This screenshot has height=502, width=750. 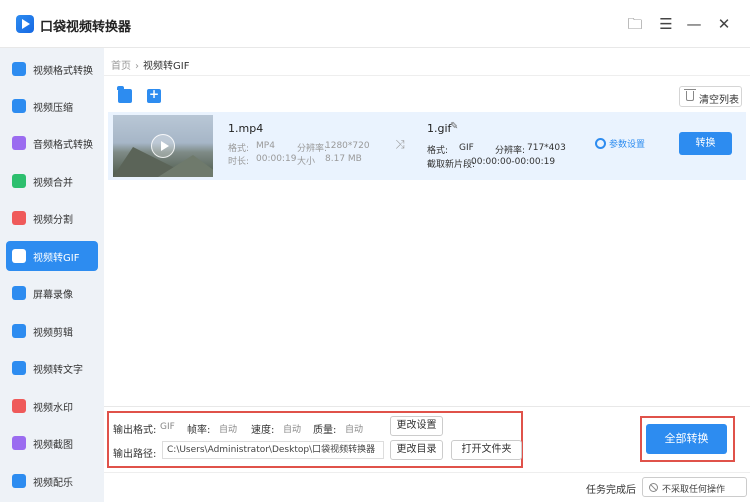 I want to click on watermark-icon, so click(x=19, y=406).